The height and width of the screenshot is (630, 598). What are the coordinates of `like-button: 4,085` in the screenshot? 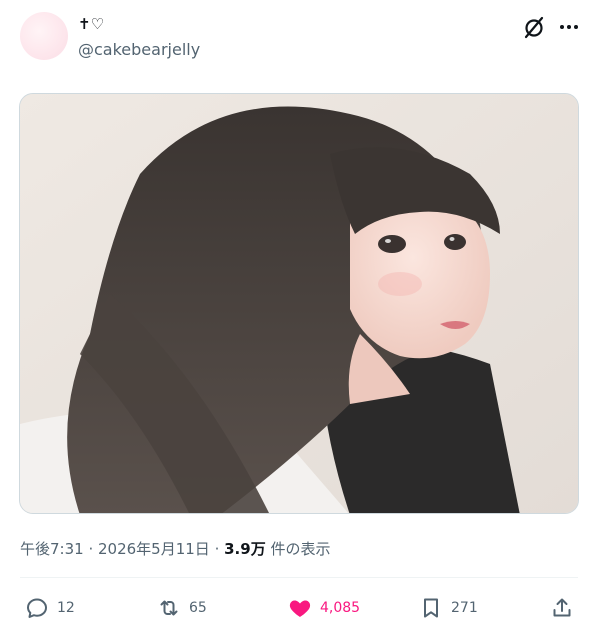 It's located at (324, 608).